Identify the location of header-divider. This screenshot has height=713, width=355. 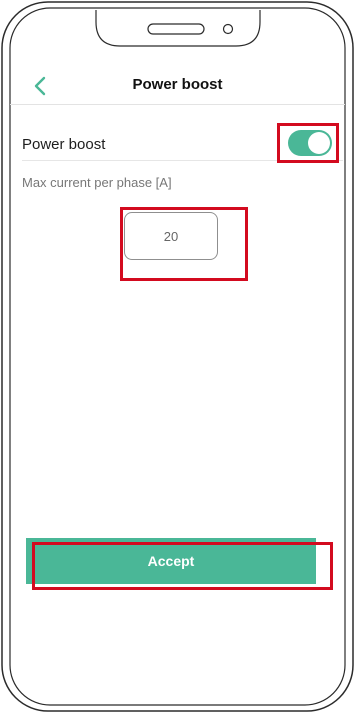
(177, 104).